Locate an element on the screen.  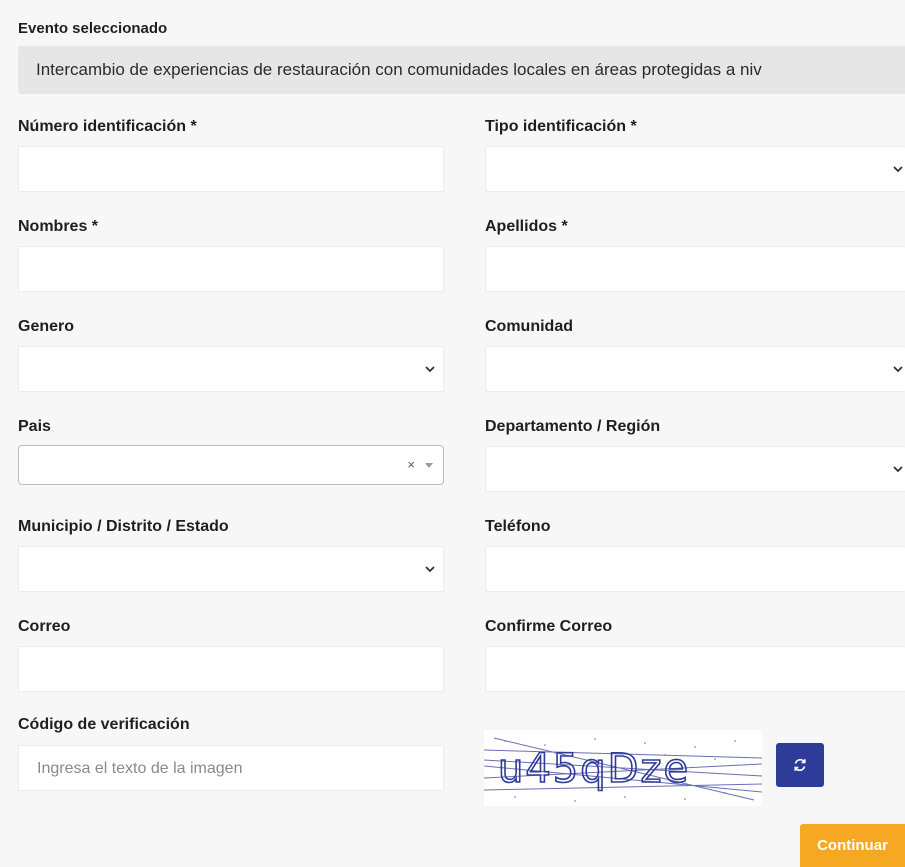
genero-label: Genero is located at coordinates (46, 326).